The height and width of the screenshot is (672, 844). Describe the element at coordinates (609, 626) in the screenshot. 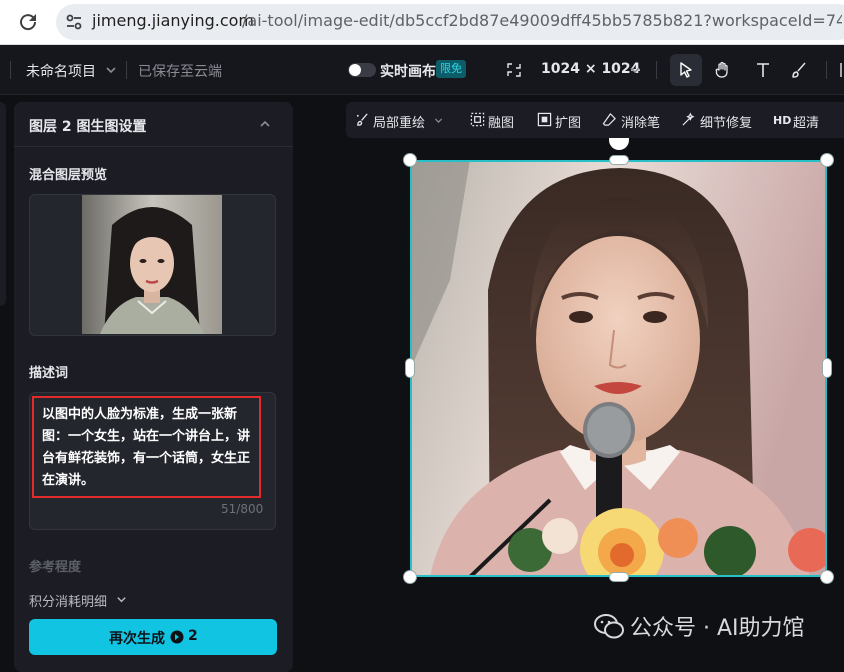

I see `wechat-icon` at that location.